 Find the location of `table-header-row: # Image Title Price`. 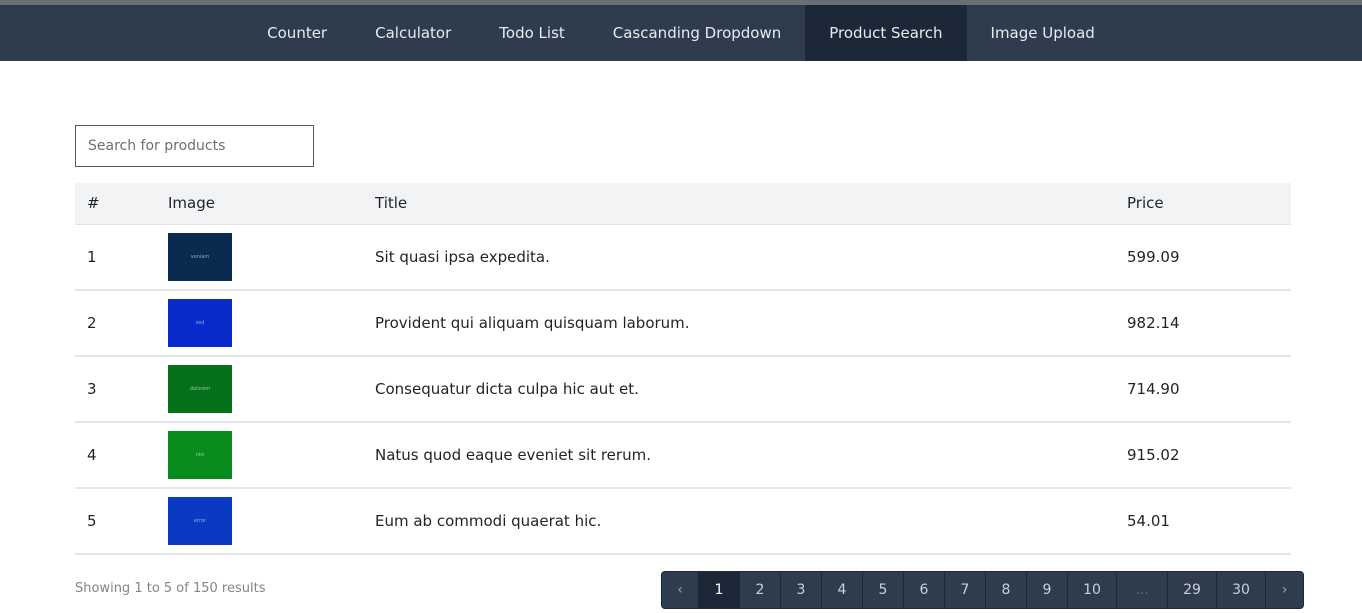

table-header-row: # Image Title Price is located at coordinates (683, 204).